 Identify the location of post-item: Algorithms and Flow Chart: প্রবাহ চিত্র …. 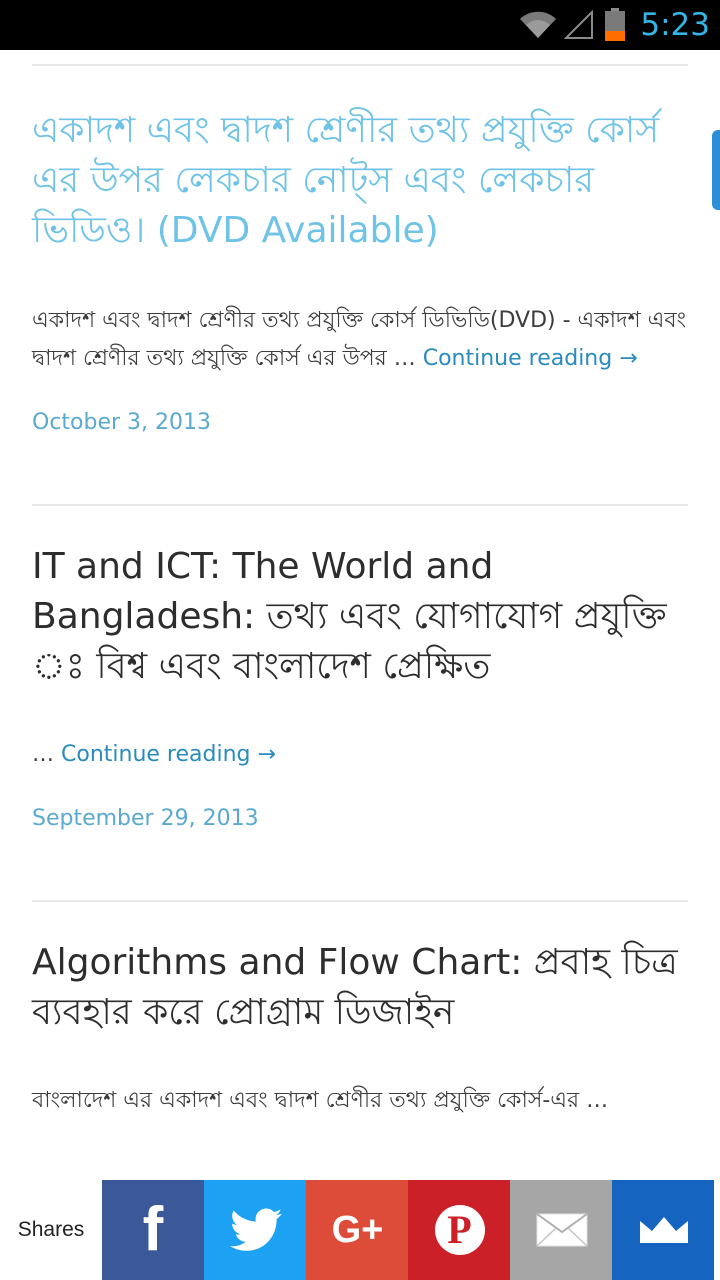
(360, 1029).